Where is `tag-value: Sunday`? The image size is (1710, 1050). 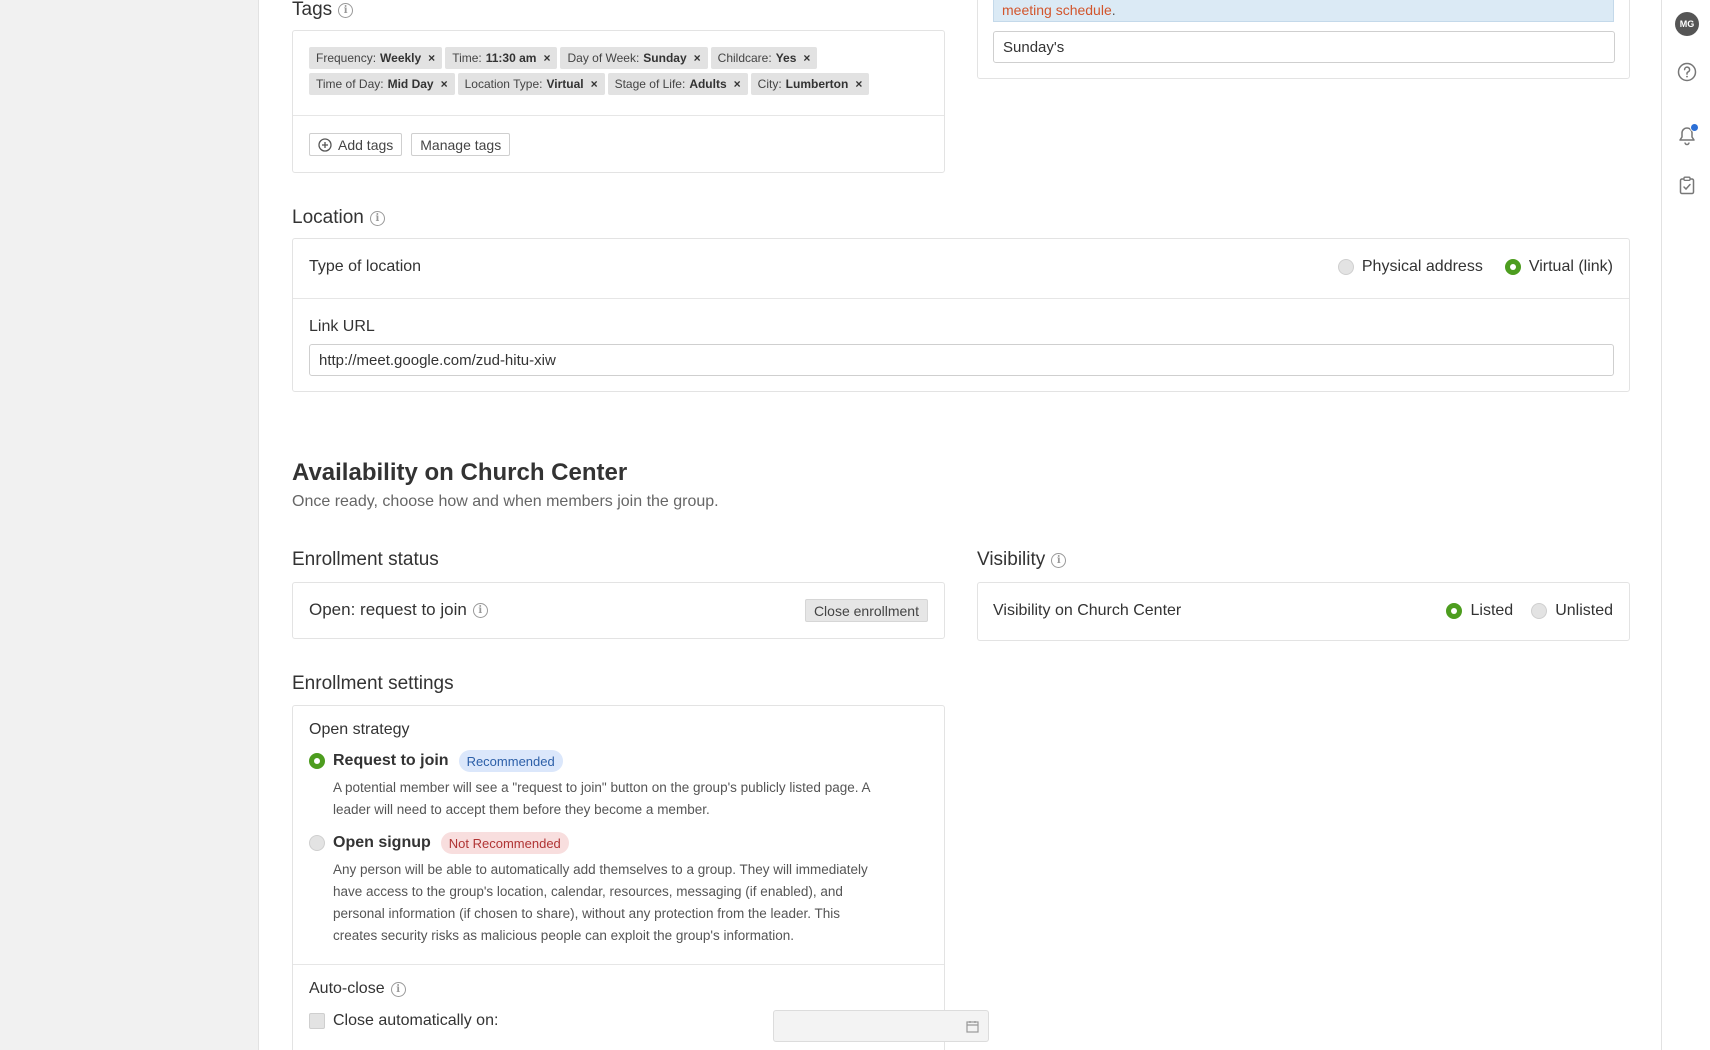
tag-value: Sunday is located at coordinates (665, 58).